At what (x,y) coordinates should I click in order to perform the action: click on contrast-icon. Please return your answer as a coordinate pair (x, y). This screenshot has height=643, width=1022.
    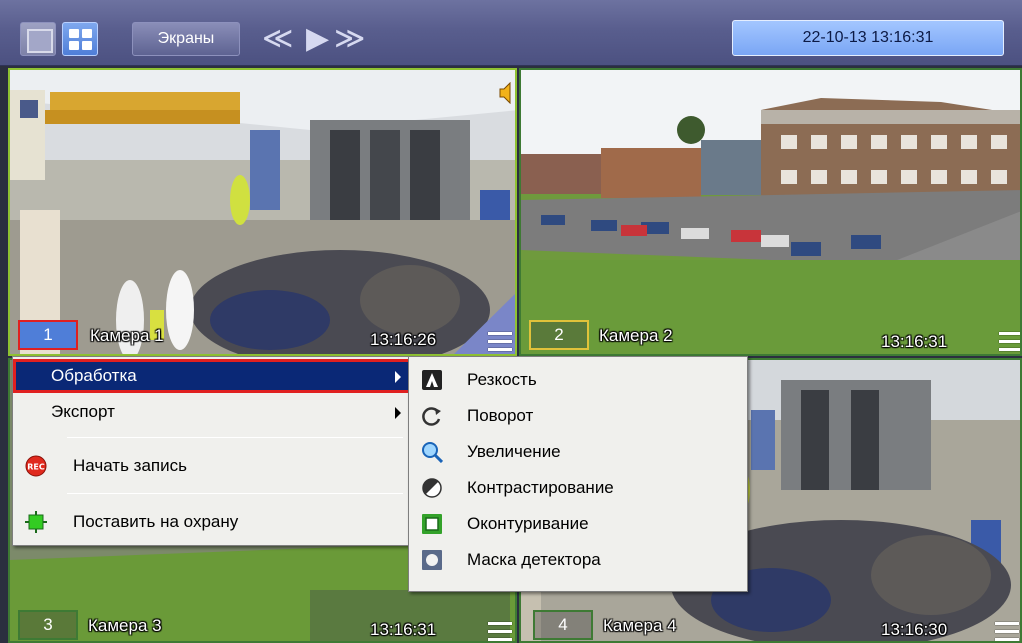
    Looking at the image, I should click on (432, 488).